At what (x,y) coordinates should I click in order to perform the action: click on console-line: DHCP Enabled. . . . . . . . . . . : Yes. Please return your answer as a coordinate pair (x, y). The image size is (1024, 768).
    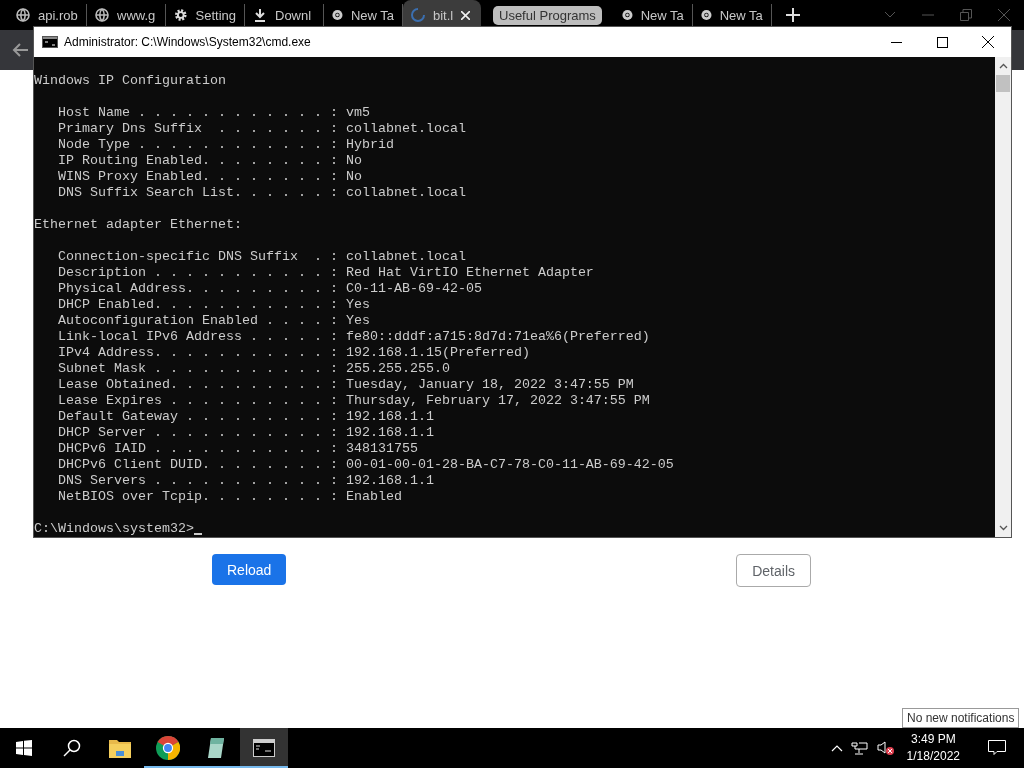
    Looking at the image, I should click on (214, 305).